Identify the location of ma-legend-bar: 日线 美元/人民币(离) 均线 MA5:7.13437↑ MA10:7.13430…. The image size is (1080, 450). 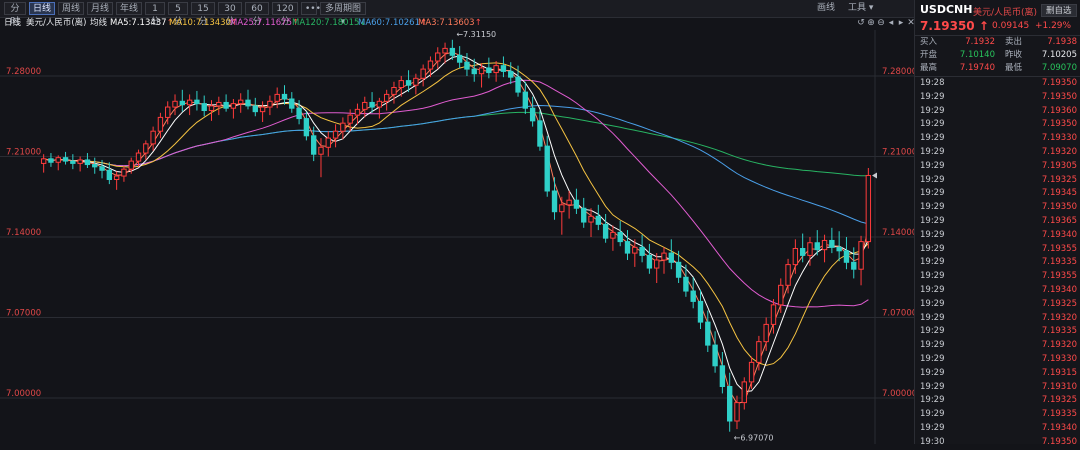
(457, 23).